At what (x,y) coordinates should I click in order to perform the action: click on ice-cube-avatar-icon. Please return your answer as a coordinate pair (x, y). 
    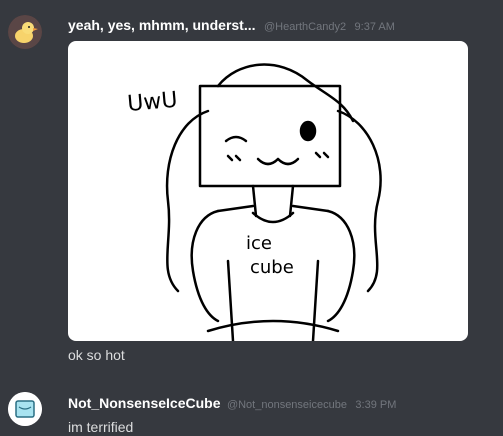
    Looking at the image, I should click on (25, 409).